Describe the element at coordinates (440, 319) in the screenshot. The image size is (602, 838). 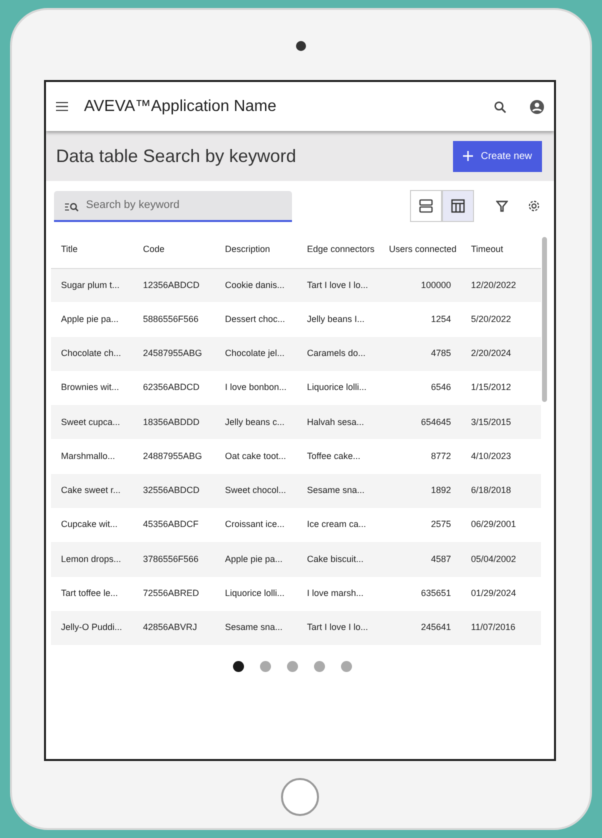
I see `table-cell: 1254` at that location.